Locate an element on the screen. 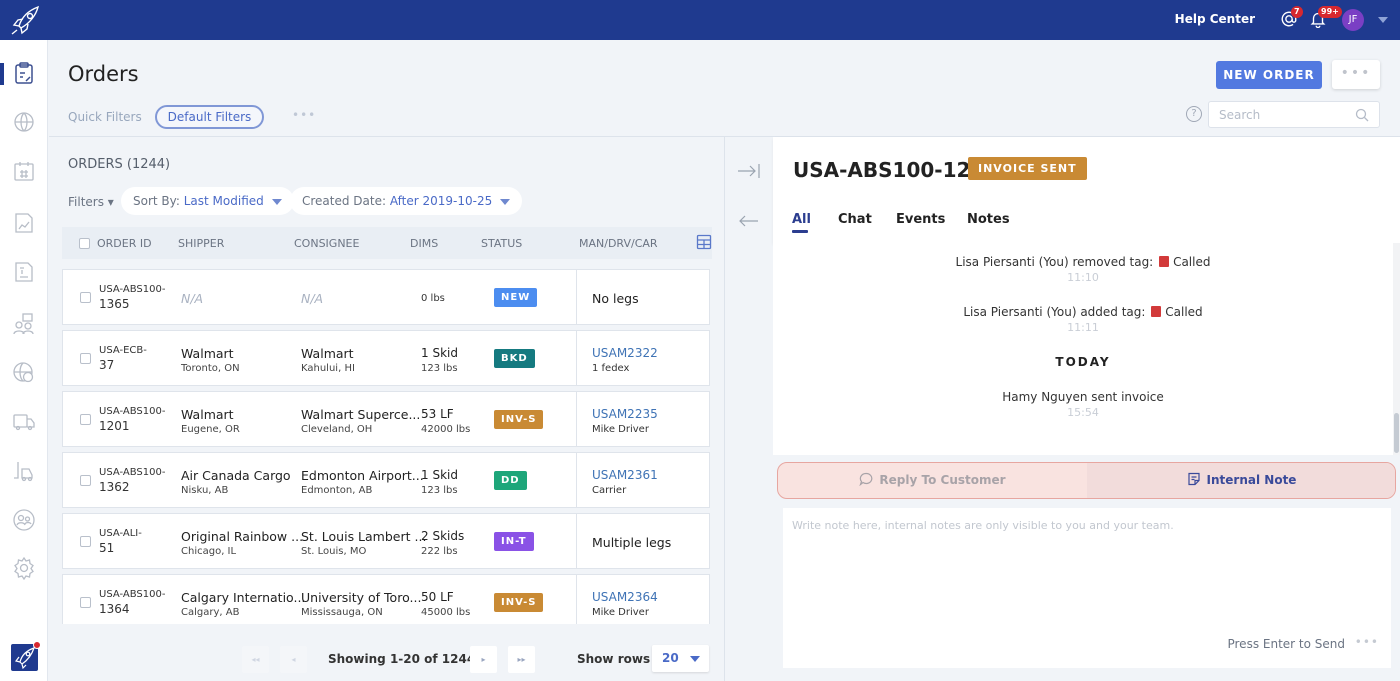 This screenshot has width=1400, height=681. nav-trucks is located at coordinates (24, 422).